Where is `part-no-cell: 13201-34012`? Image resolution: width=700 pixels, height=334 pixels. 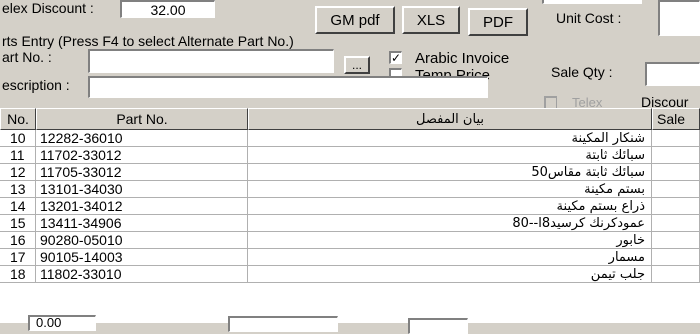 part-no-cell: 13201-34012 is located at coordinates (142, 206).